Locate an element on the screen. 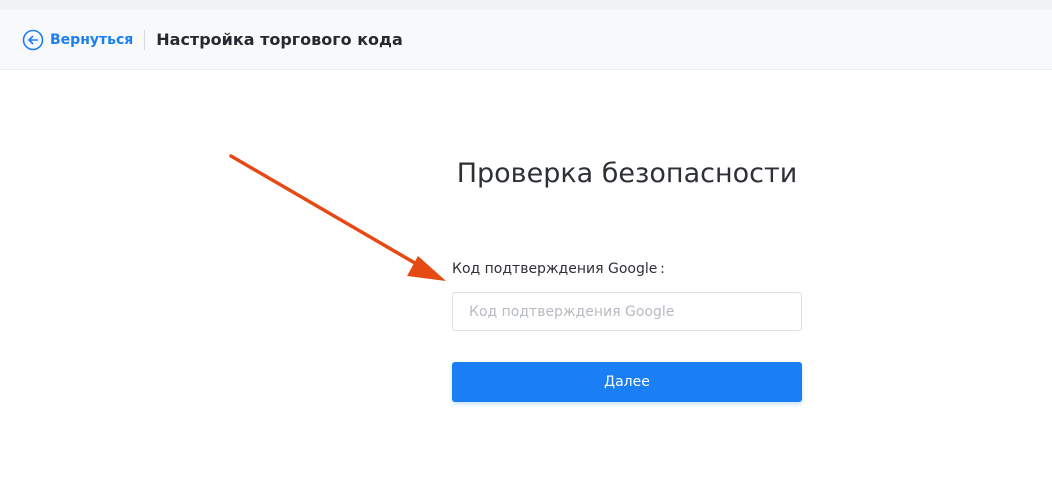 Image resolution: width=1052 pixels, height=477 pixels. top-strip is located at coordinates (526, 5).